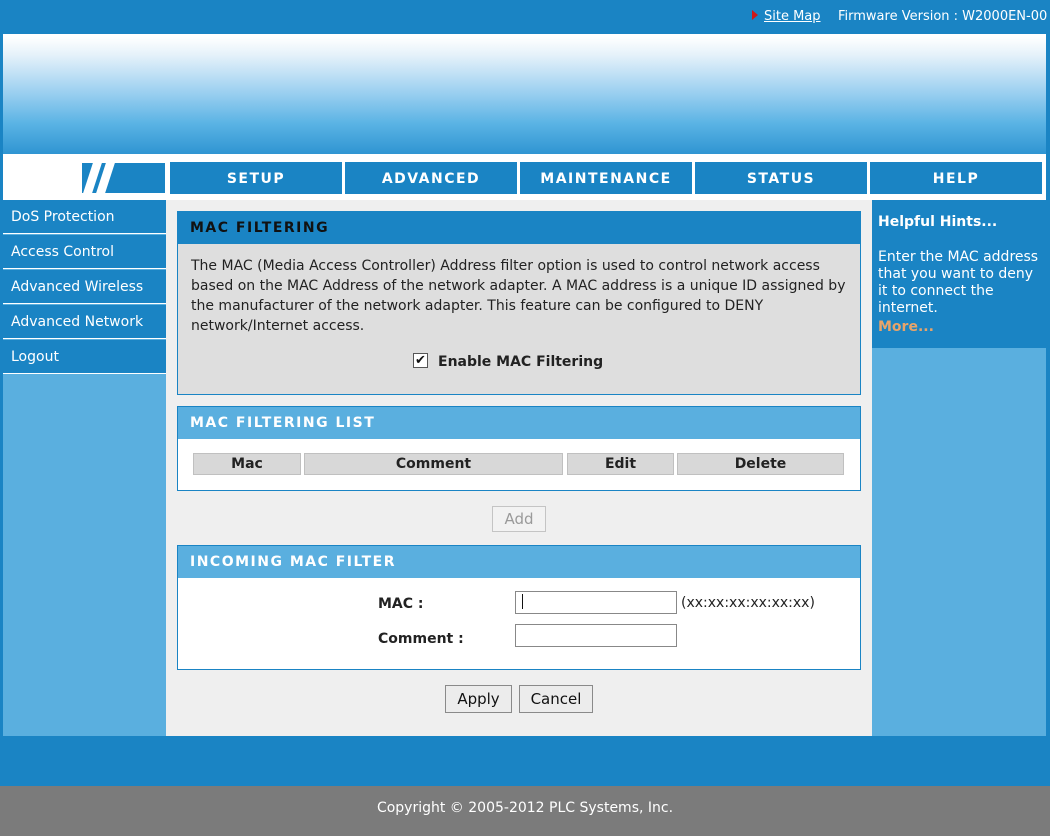 Image resolution: width=1050 pixels, height=836 pixels. Describe the element at coordinates (84, 287) in the screenshot. I see `sidebar-item-advanced-wireless: Advanced Wireless` at that location.